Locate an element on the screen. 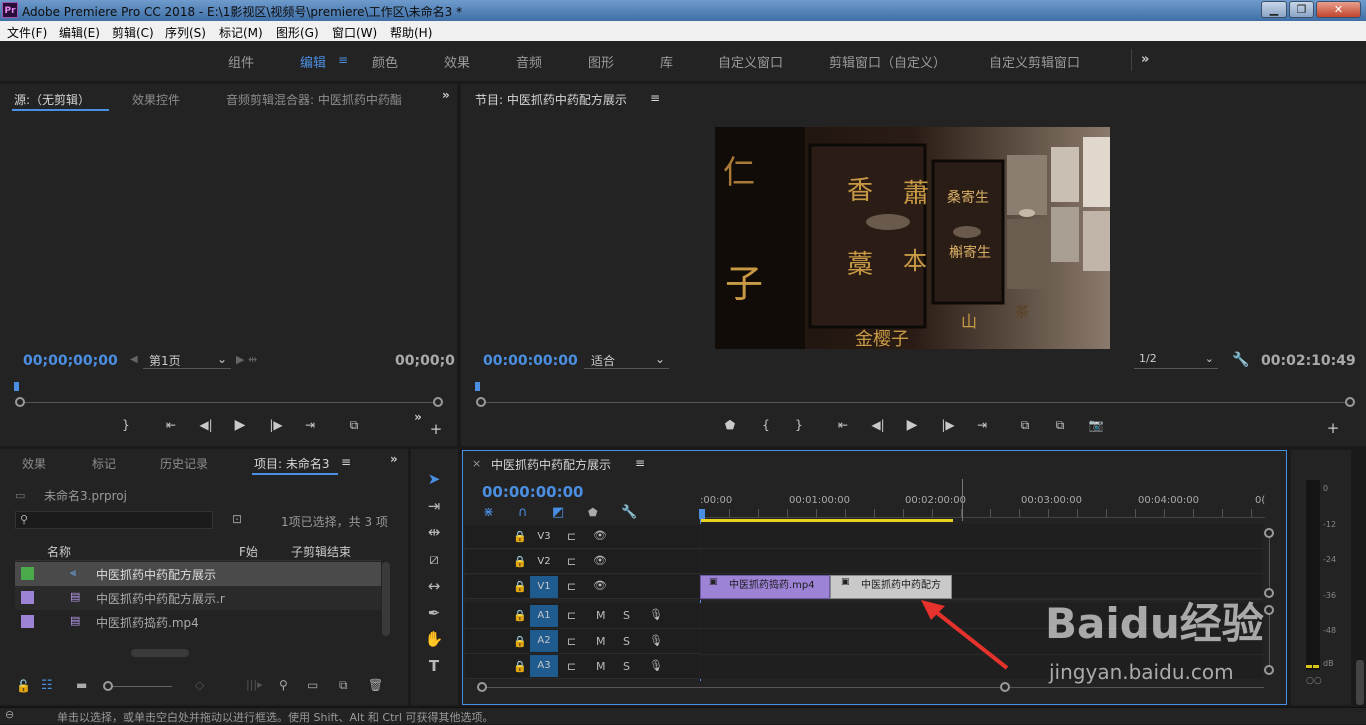 This screenshot has width=1366, height=725. pen-tool-icon: ✒ is located at coordinates (434, 613).